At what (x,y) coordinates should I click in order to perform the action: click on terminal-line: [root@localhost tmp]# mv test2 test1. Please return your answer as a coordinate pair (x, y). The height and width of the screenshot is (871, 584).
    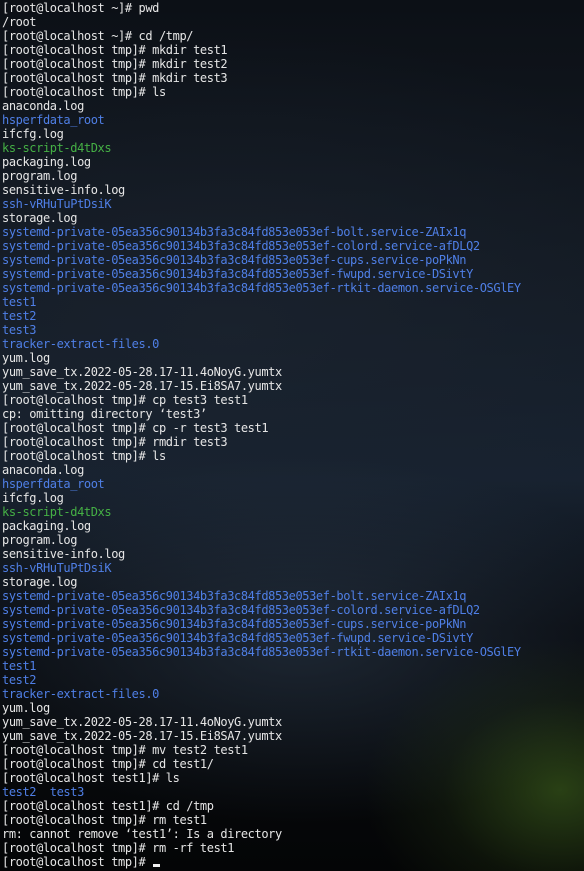
    Looking at the image, I should click on (125, 750).